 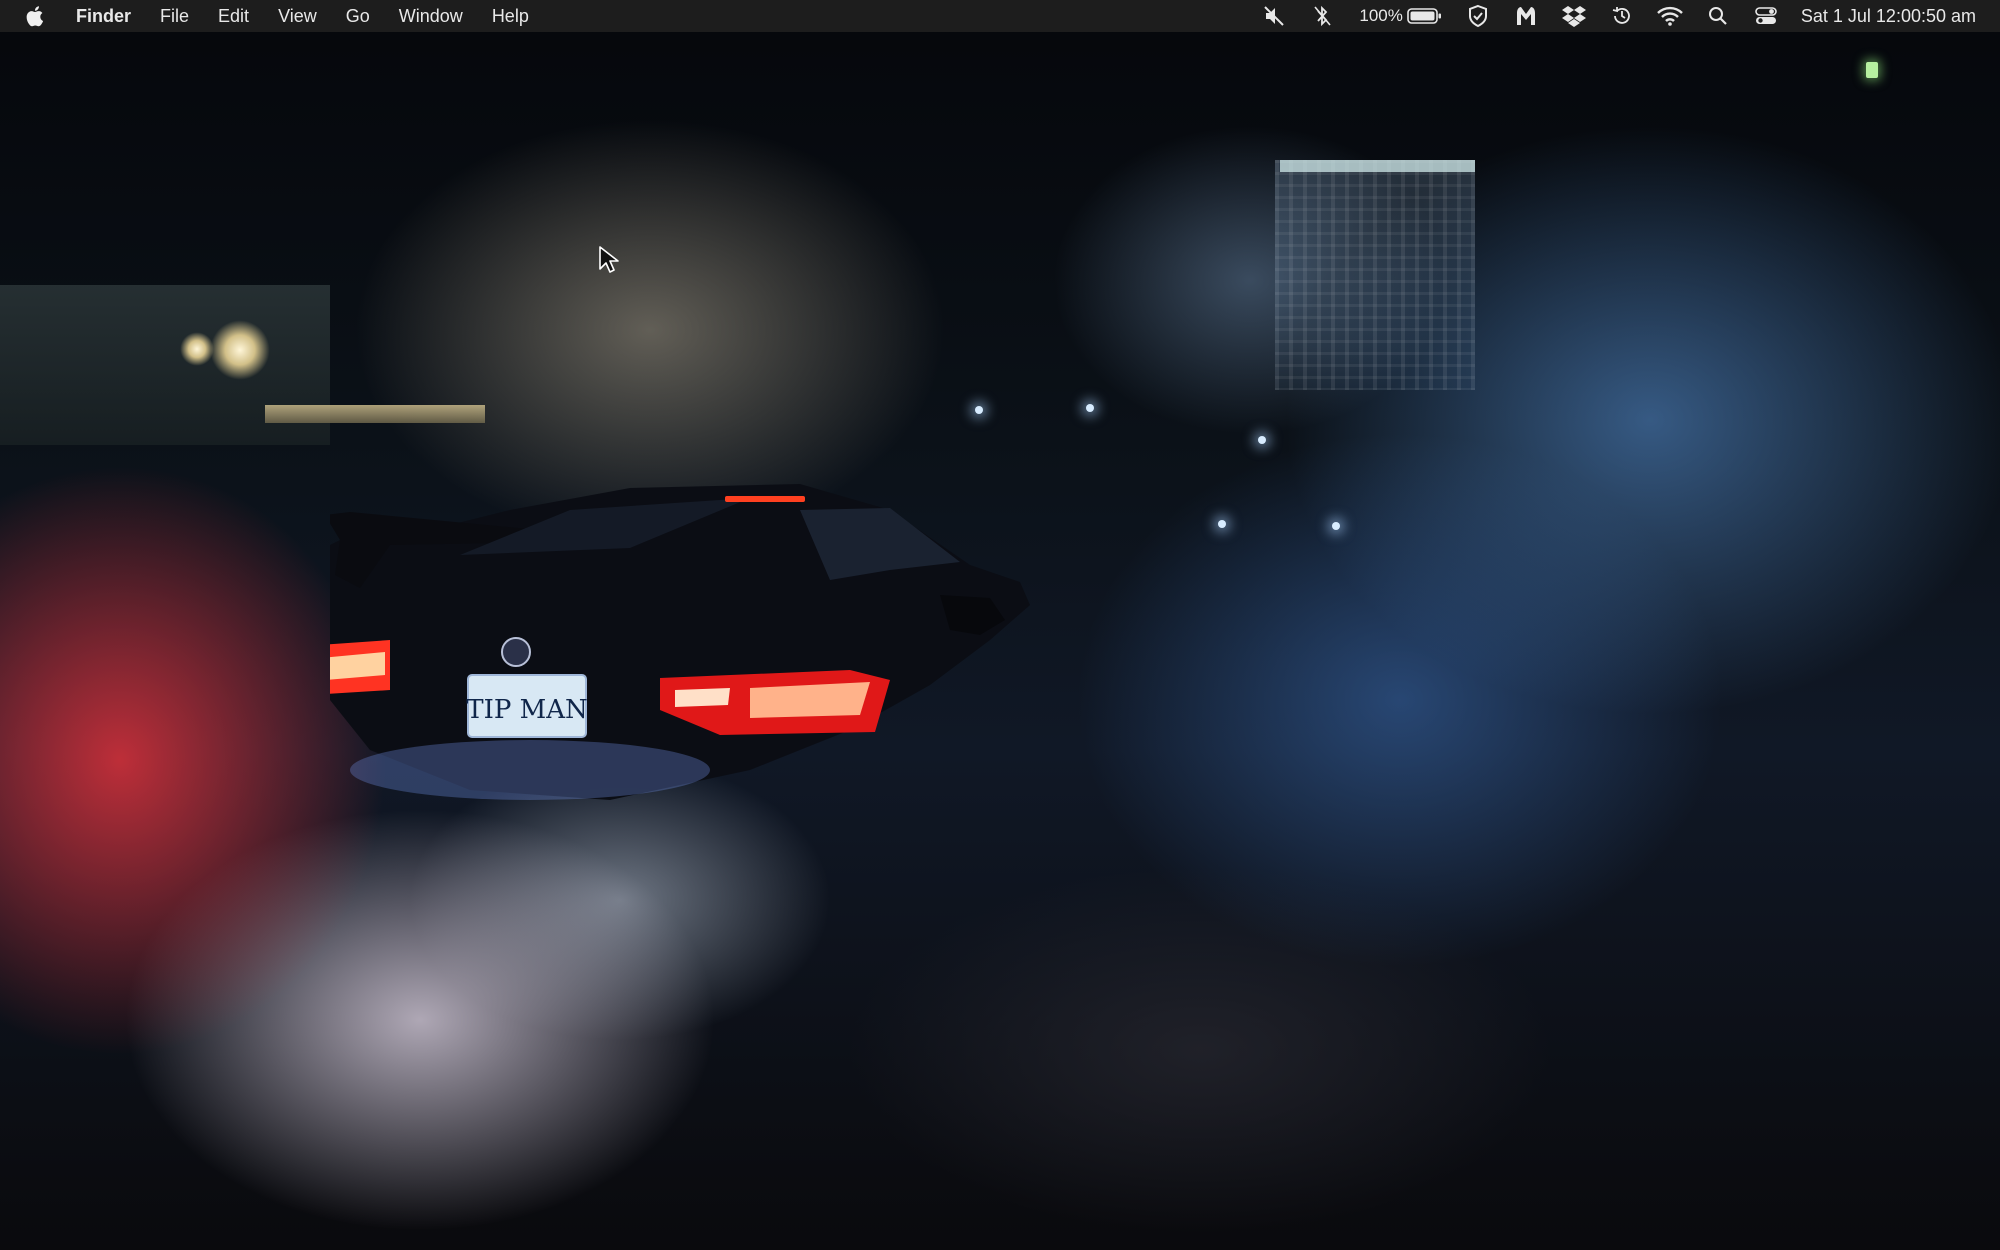 I want to click on wallpaper-city-tower, so click(x=1375, y=275).